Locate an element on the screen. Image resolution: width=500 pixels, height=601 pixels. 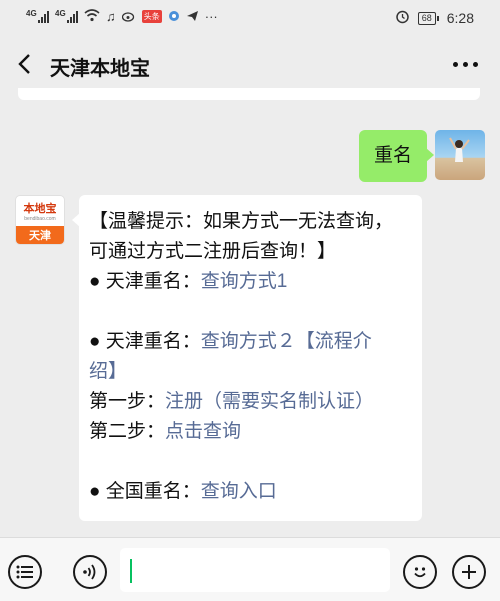
status-left: 4G 4G ♫ 头条 ··· is located at coordinates (122, 16).